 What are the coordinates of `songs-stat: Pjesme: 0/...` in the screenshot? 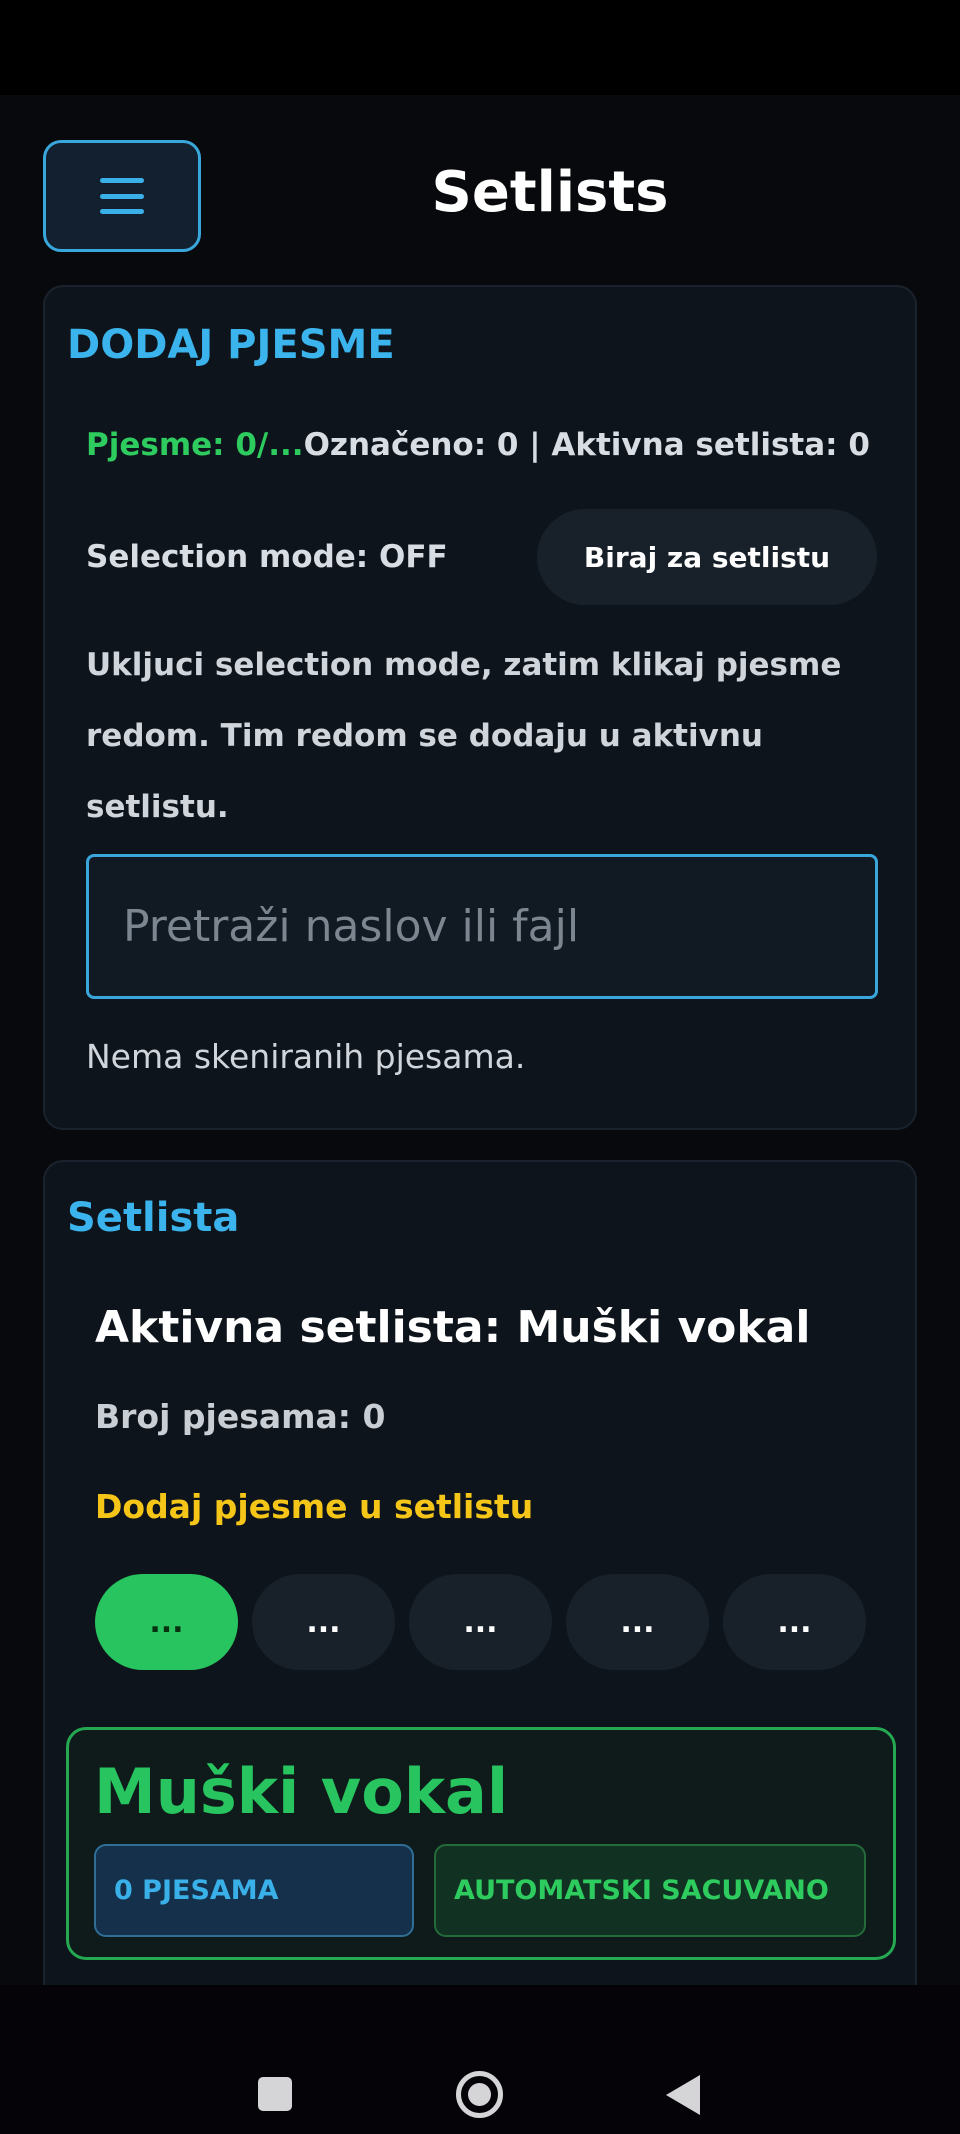 It's located at (195, 445).